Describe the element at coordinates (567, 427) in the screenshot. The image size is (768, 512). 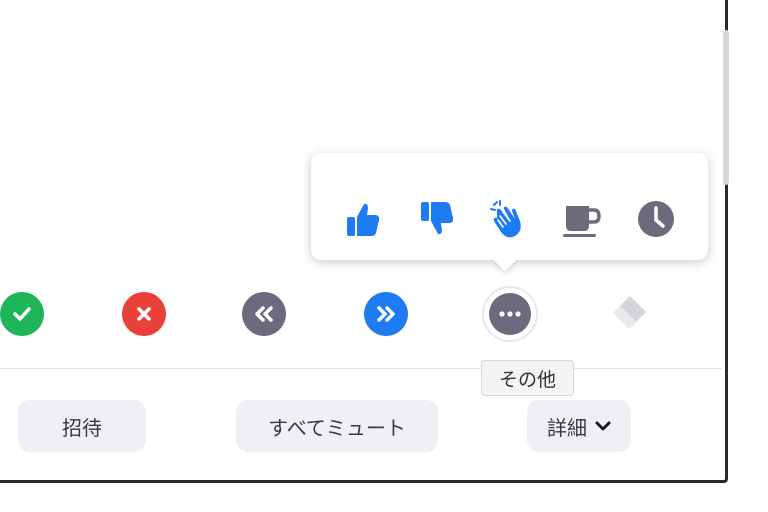
I see `more-options-label: 詳細` at that location.